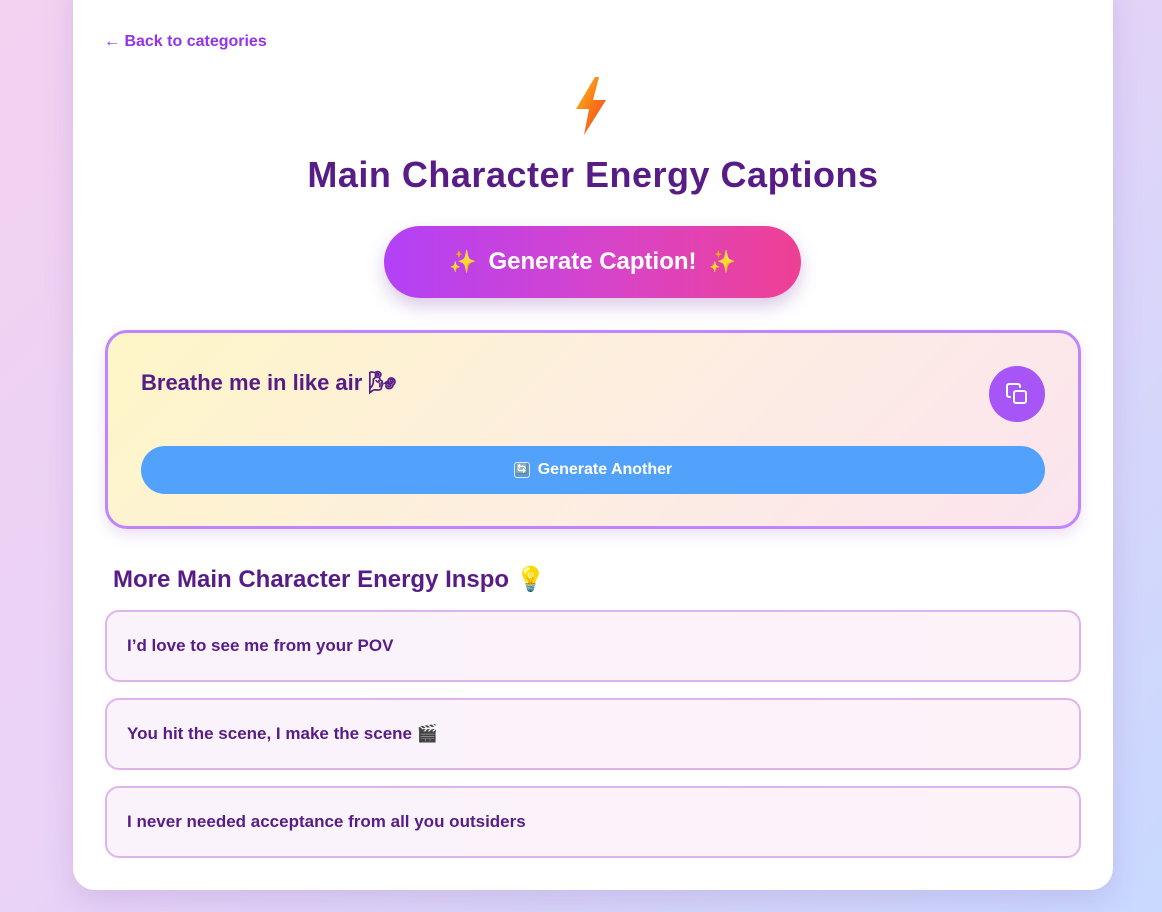 The height and width of the screenshot is (912, 1162). Describe the element at coordinates (269, 382) in the screenshot. I see `caption-text: Breathe me in like air 🌬` at that location.